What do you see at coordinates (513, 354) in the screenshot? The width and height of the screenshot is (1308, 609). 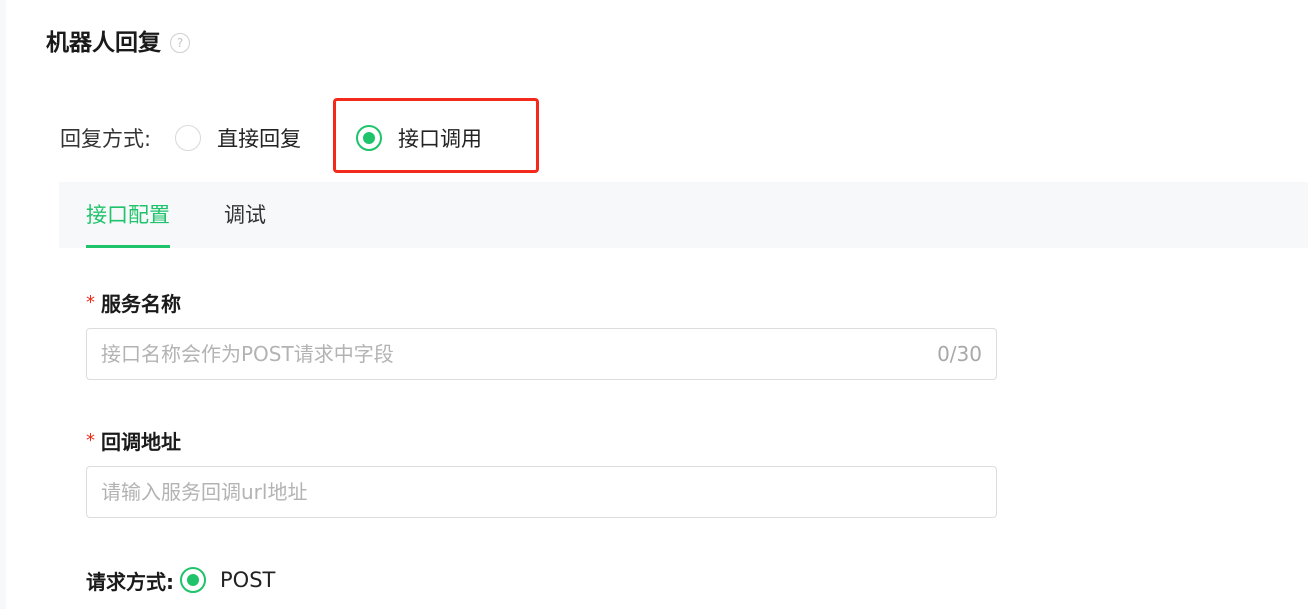 I see `service-name-input` at bounding box center [513, 354].